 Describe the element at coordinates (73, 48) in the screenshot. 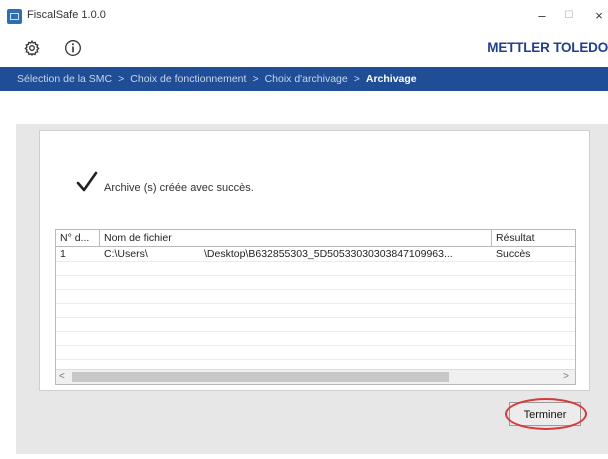

I see `info-icon` at that location.